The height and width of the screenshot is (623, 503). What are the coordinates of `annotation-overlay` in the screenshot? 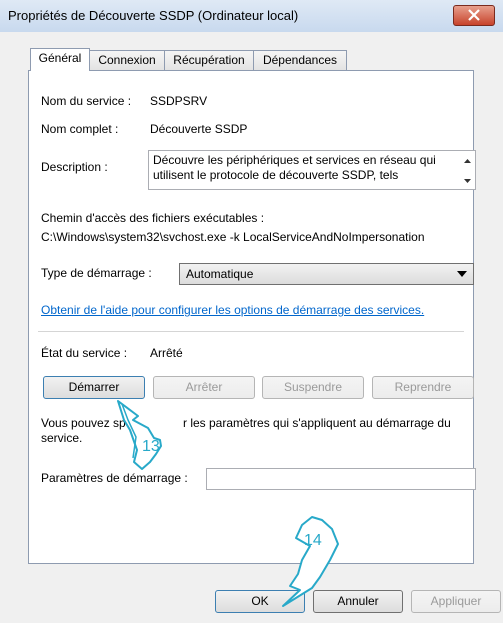 It's located at (228, 503).